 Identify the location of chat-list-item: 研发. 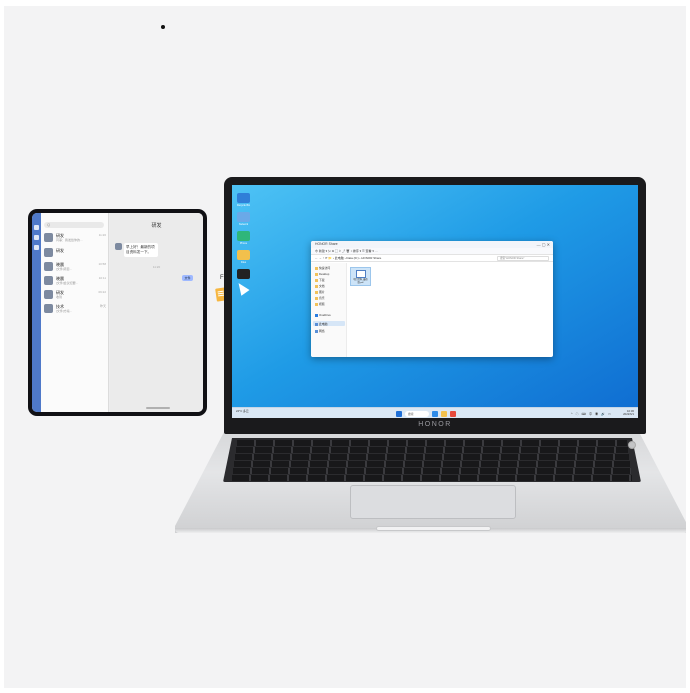
(76, 254).